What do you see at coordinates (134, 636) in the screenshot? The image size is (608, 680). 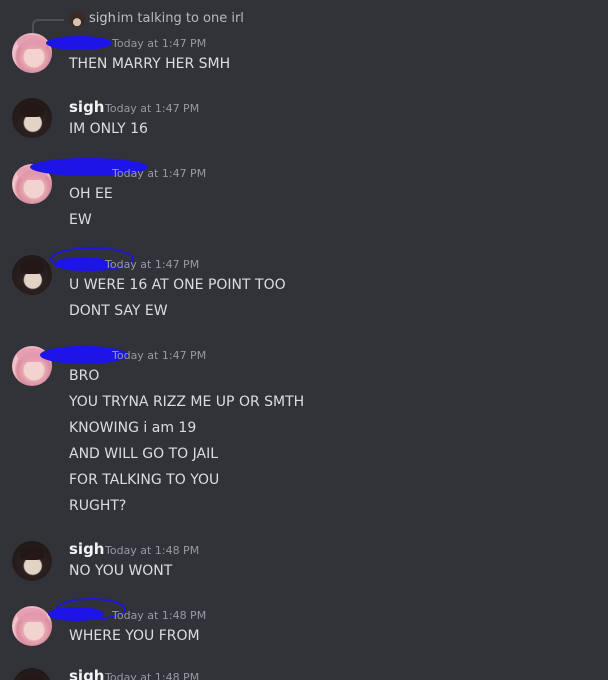 I see `message-line: WHERE YOU FROM` at bounding box center [134, 636].